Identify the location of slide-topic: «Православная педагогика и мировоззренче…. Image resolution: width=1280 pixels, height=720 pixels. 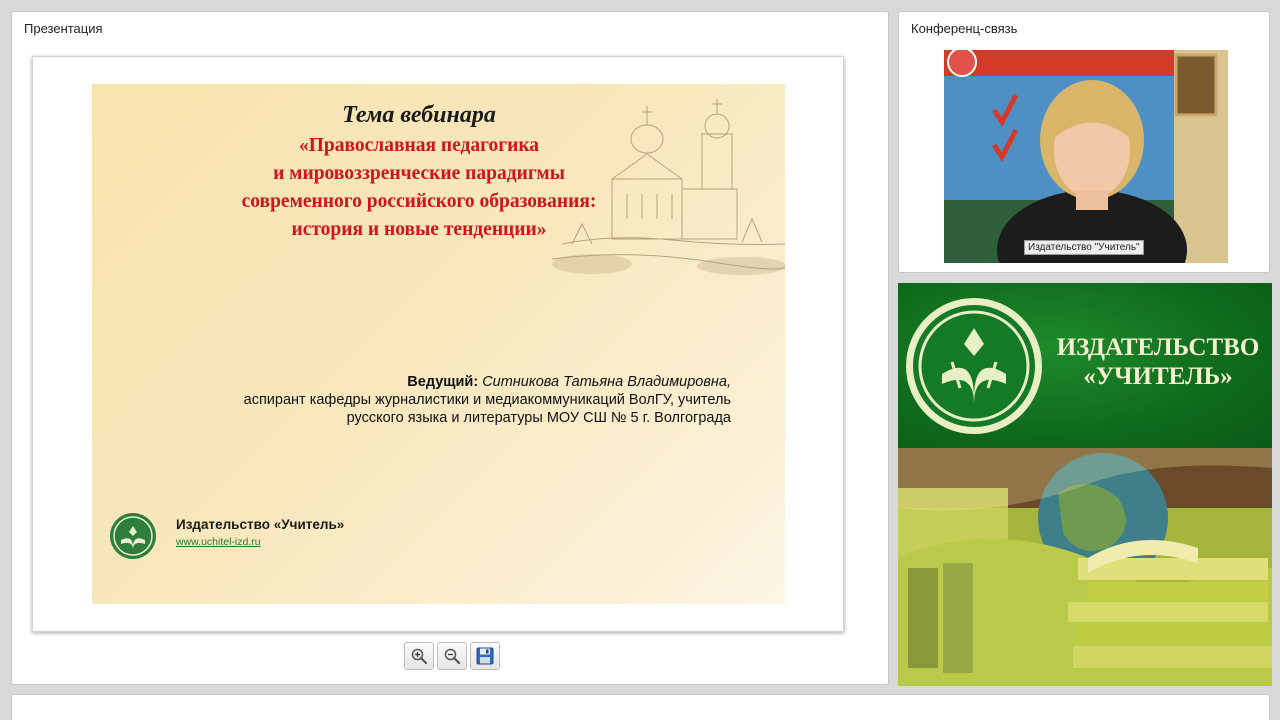
(419, 187).